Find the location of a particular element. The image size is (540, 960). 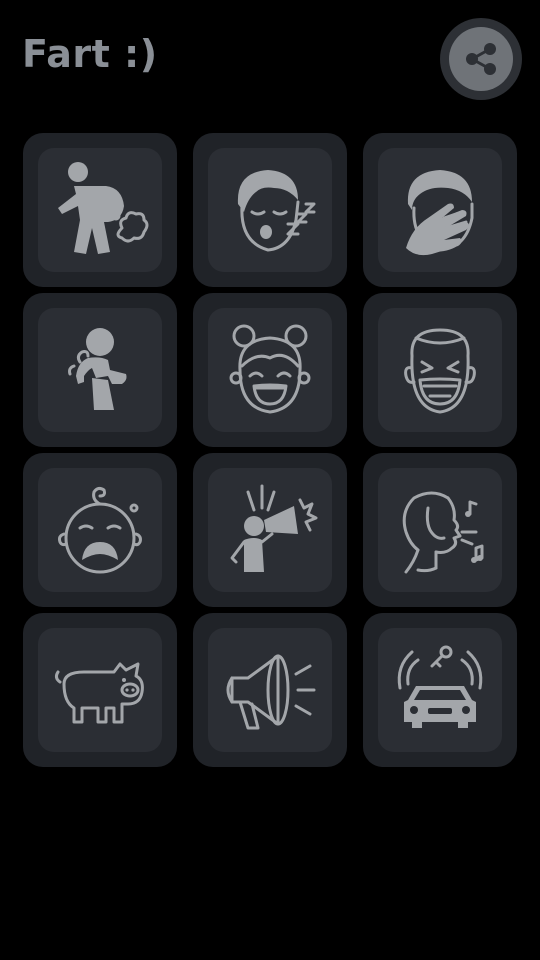

sound-button-facepalm is located at coordinates (440, 210).